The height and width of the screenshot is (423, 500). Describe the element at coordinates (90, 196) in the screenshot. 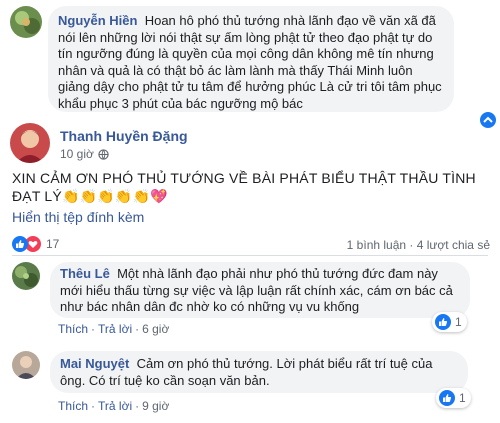

I see `post-text-line: ĐẠT LÝ👏👏👏👏👏💖` at that location.